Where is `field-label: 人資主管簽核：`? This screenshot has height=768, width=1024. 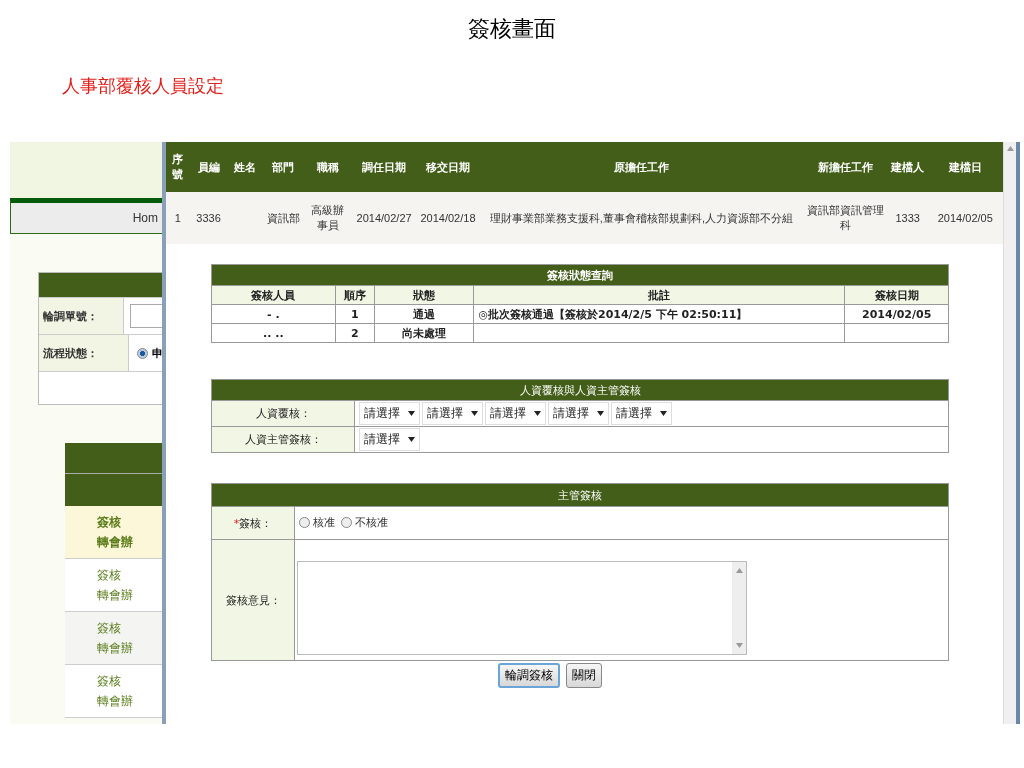
field-label: 人資主管簽核： is located at coordinates (283, 439).